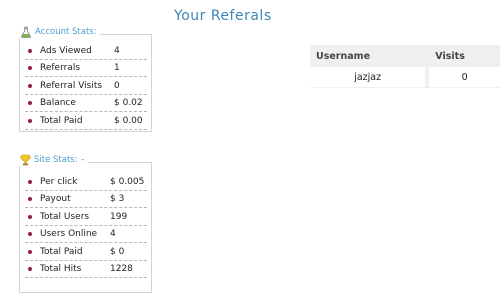  I want to click on stat-value: 199, so click(119, 216).